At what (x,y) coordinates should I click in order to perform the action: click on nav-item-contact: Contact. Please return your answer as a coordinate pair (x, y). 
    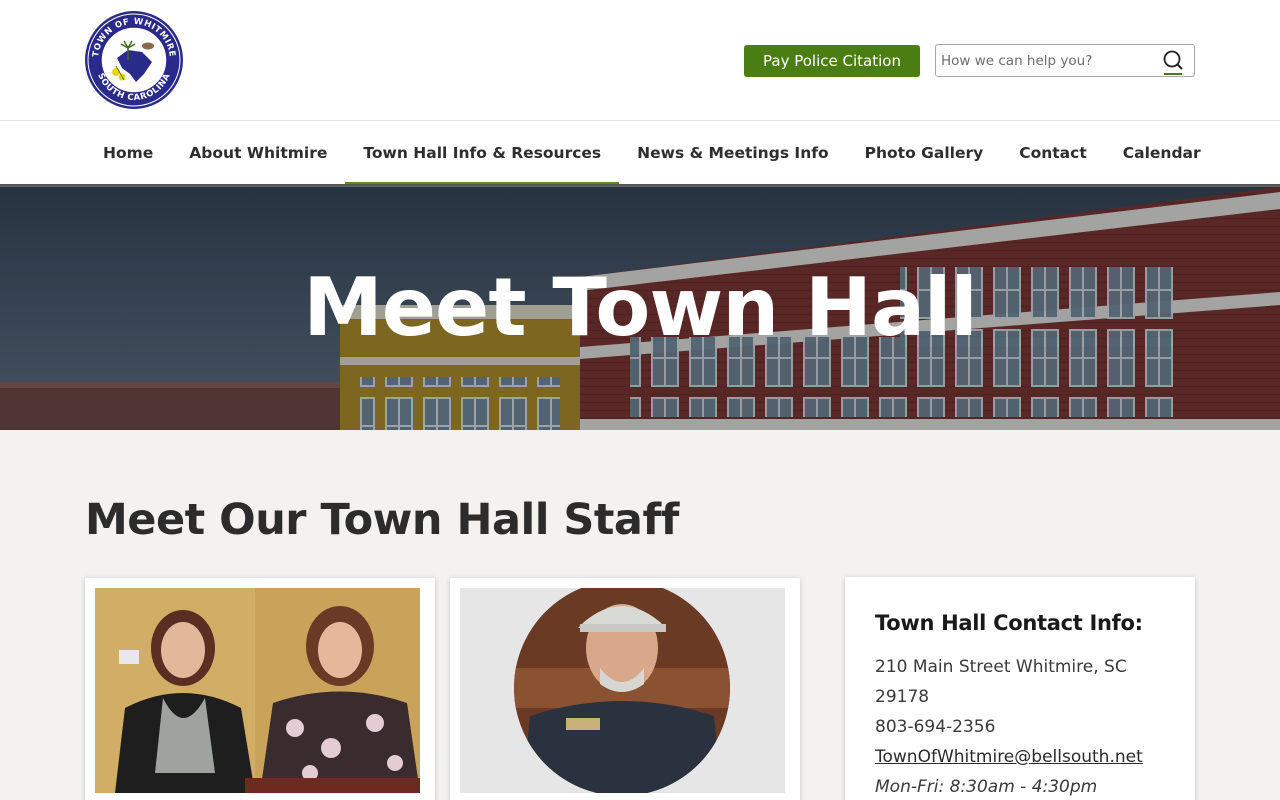
    Looking at the image, I should click on (1053, 153).